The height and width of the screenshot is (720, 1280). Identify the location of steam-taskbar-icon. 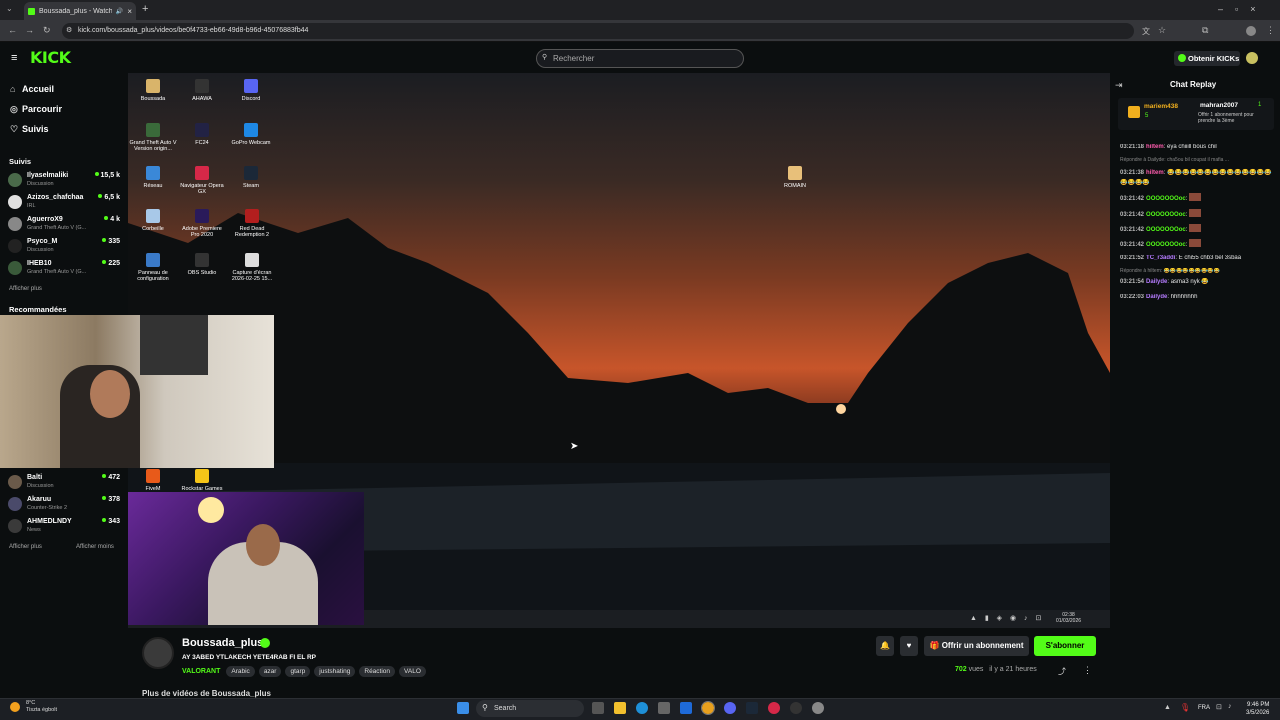
(752, 708).